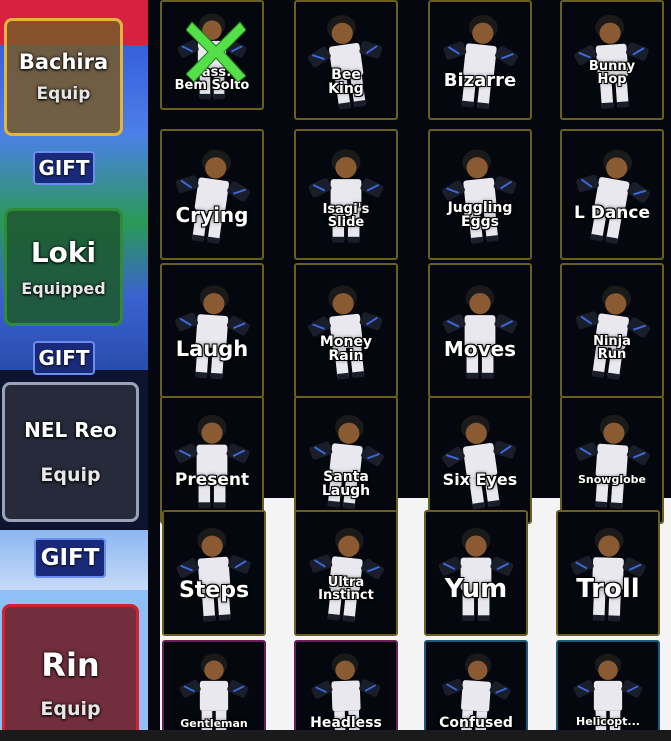 Image resolution: width=671 pixels, height=741 pixels. I want to click on character-name: NEL Reo, so click(70, 430).